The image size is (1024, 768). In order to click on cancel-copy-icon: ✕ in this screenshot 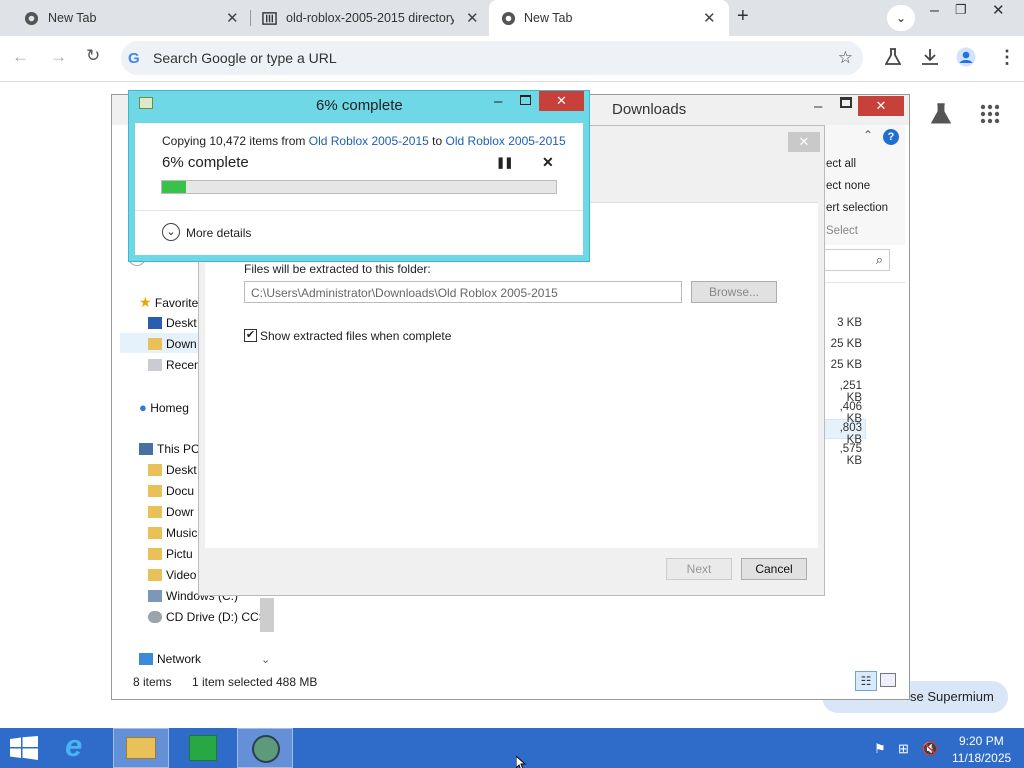, I will do `click(548, 162)`.